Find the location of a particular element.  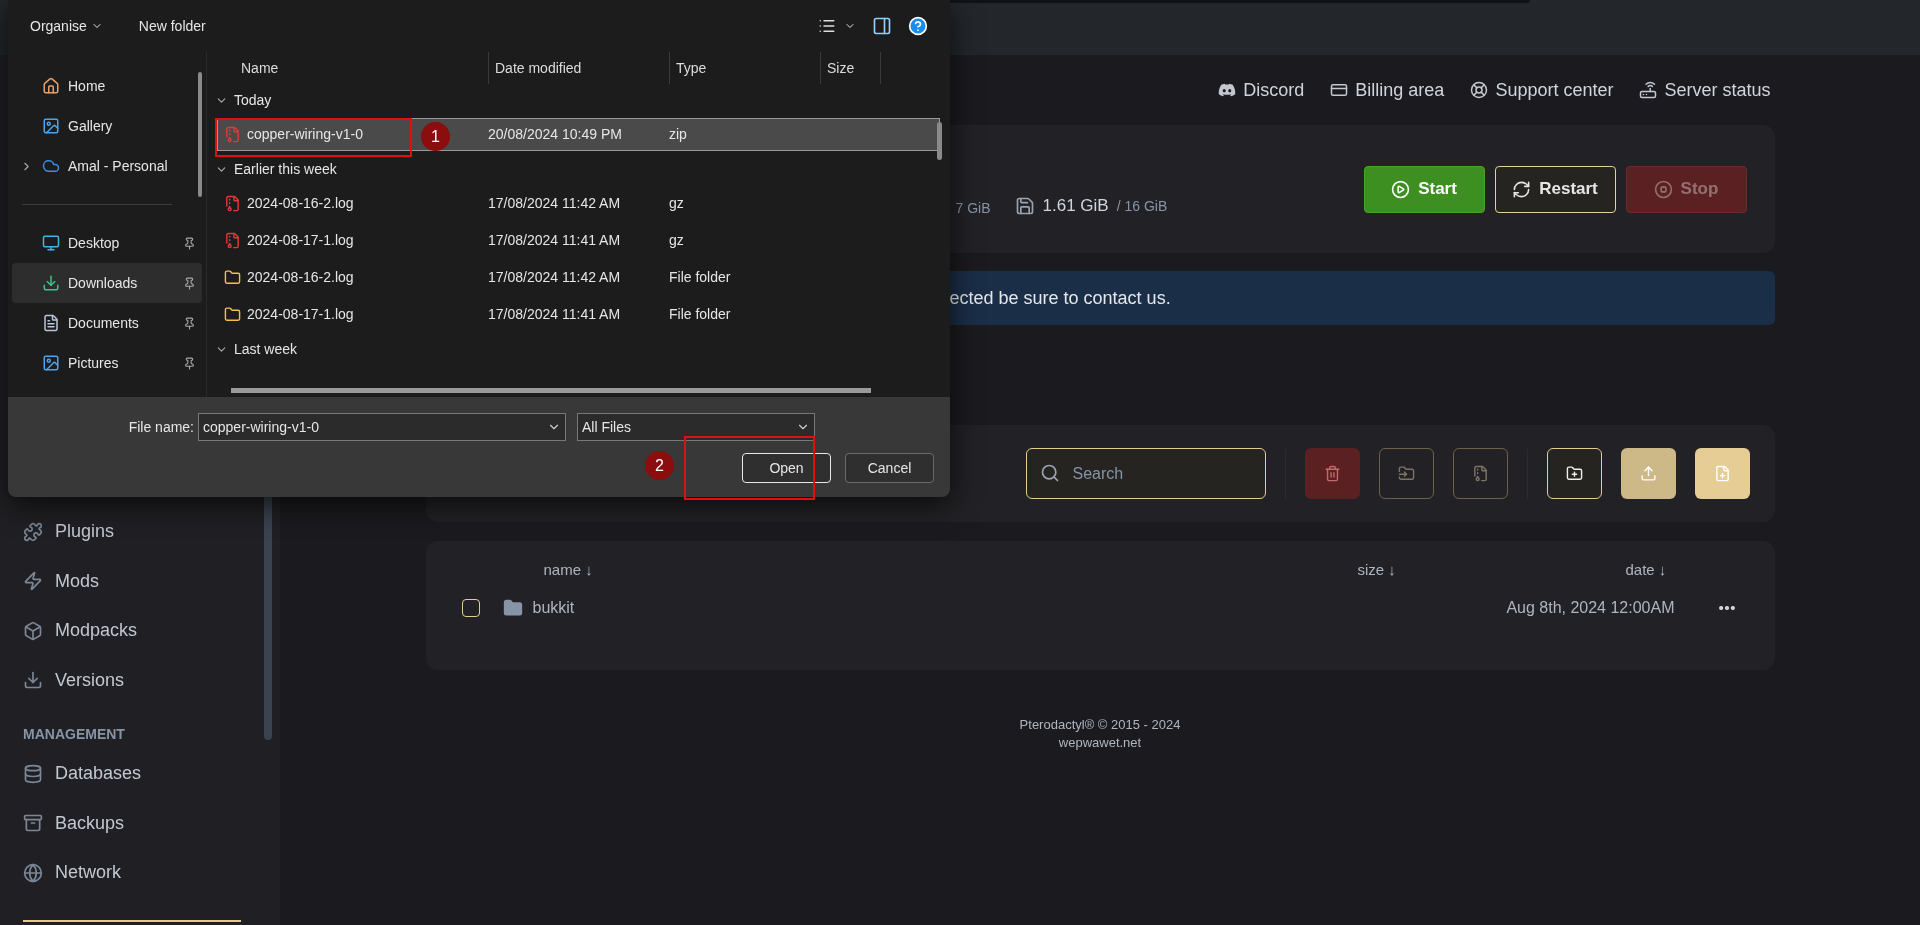

list-view-icon is located at coordinates (827, 26).